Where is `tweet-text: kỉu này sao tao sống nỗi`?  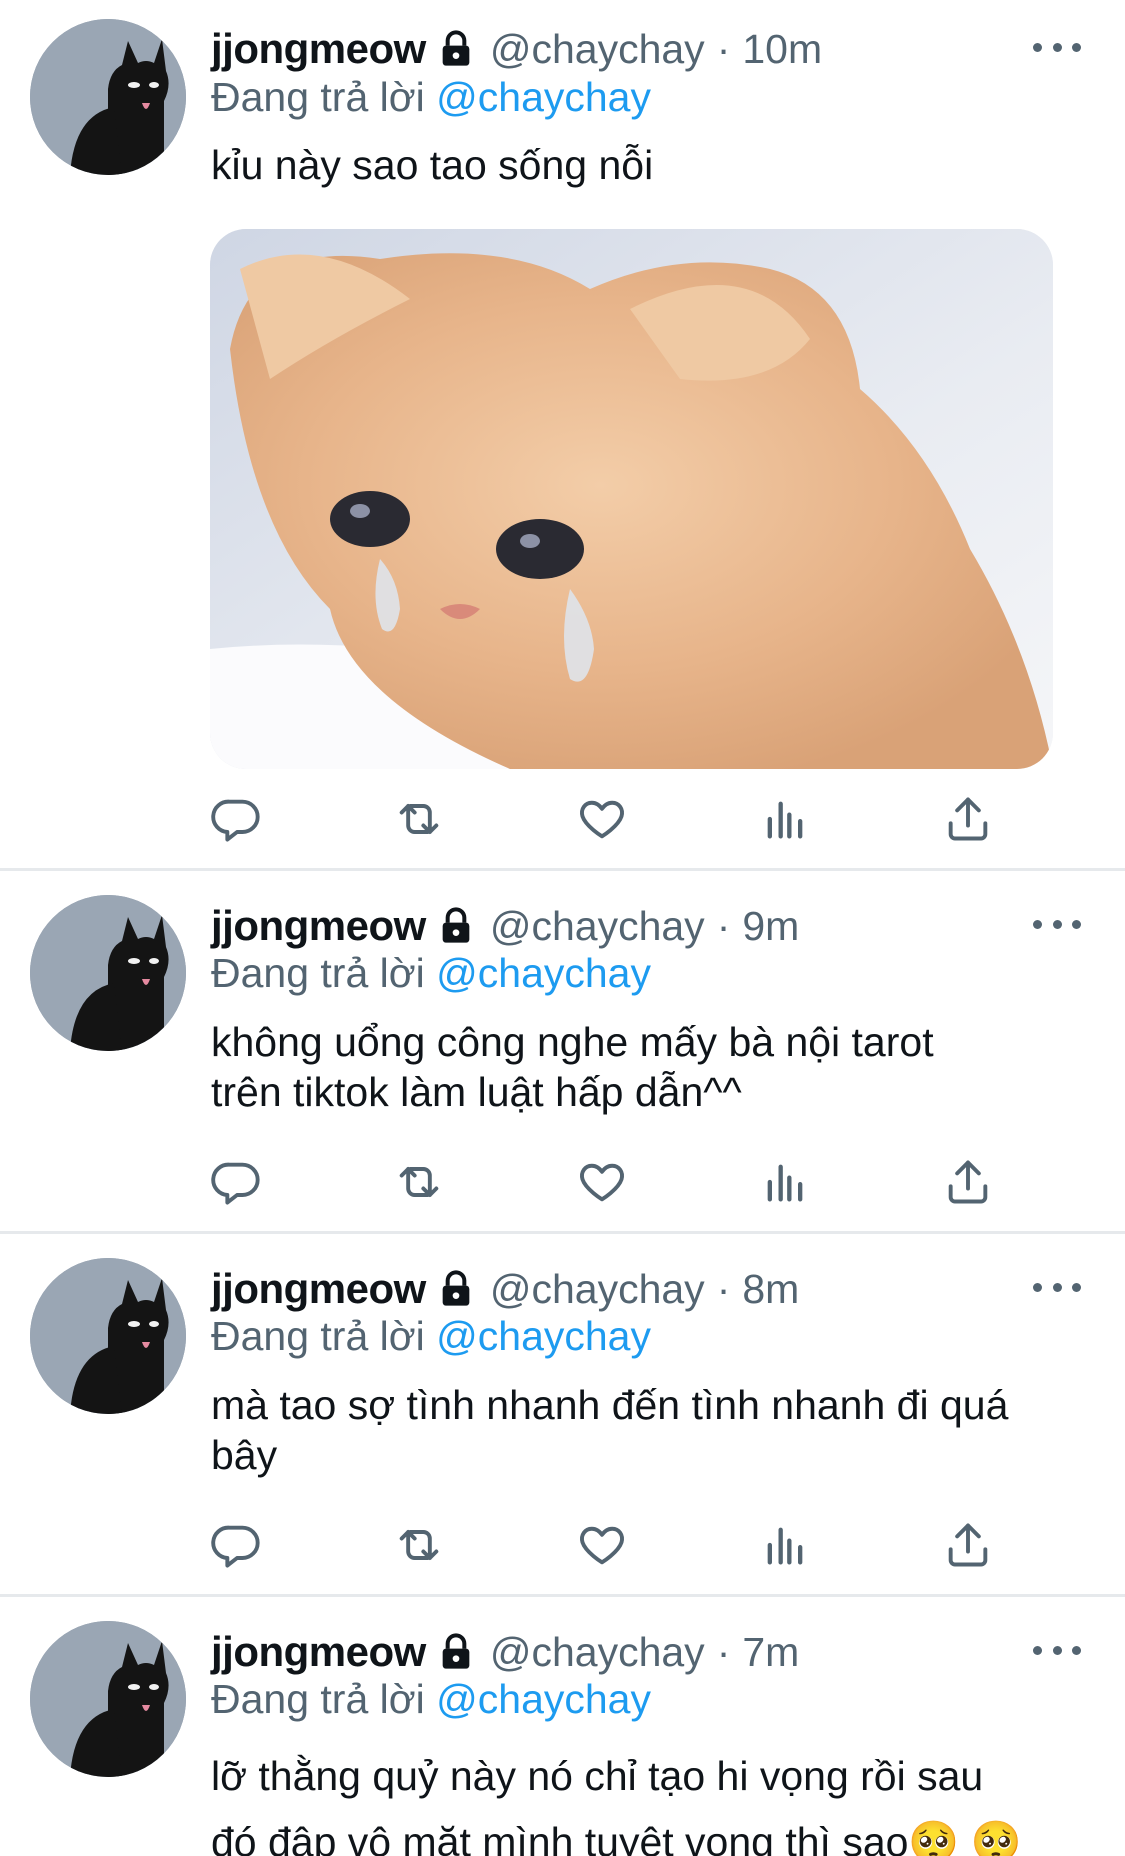 tweet-text: kỉu này sao tao sống nỗi is located at coordinates (432, 165).